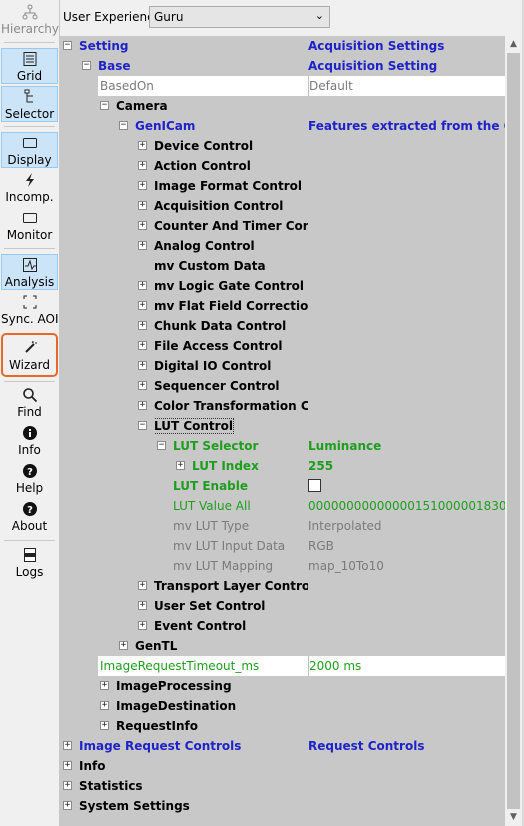  What do you see at coordinates (282, 626) in the screenshot?
I see `tree-row-event-control: + Event Control` at bounding box center [282, 626].